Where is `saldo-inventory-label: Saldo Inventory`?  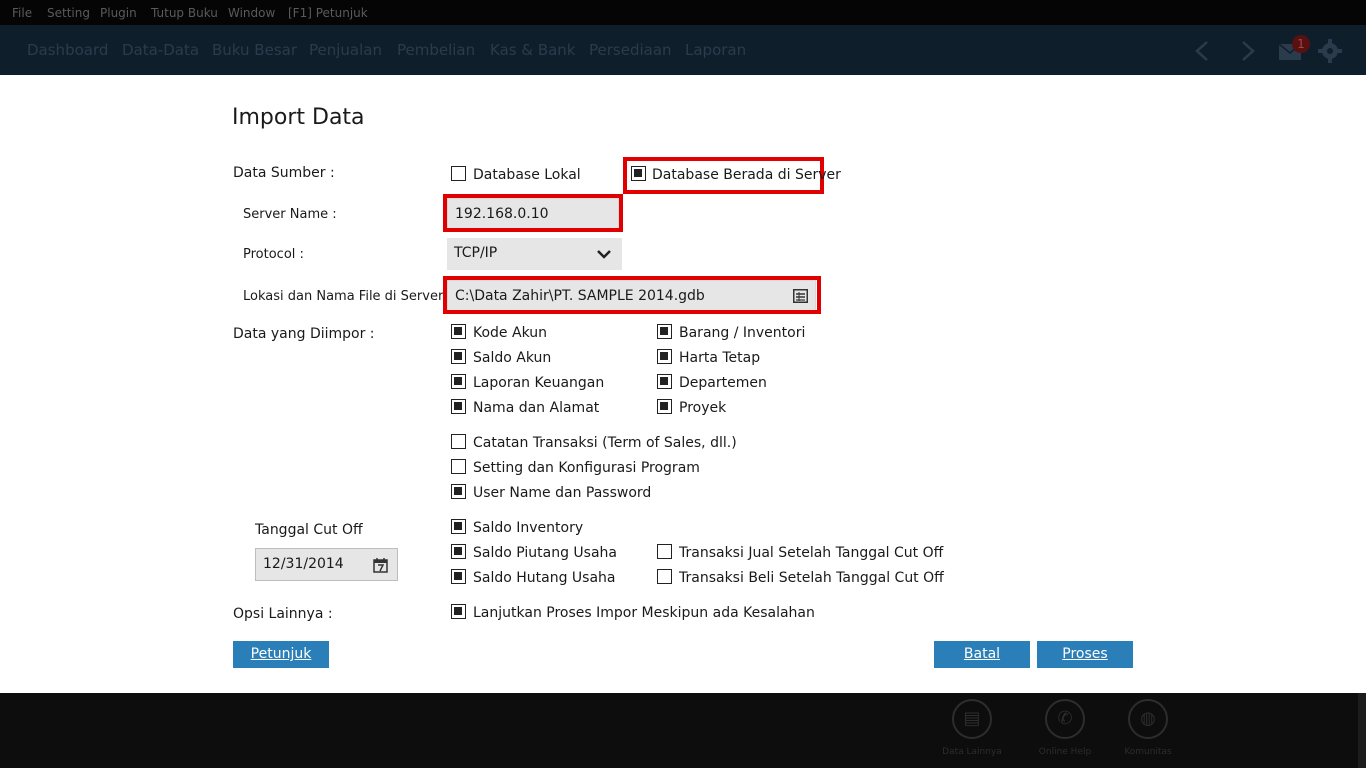
saldo-inventory-label: Saldo Inventory is located at coordinates (528, 528).